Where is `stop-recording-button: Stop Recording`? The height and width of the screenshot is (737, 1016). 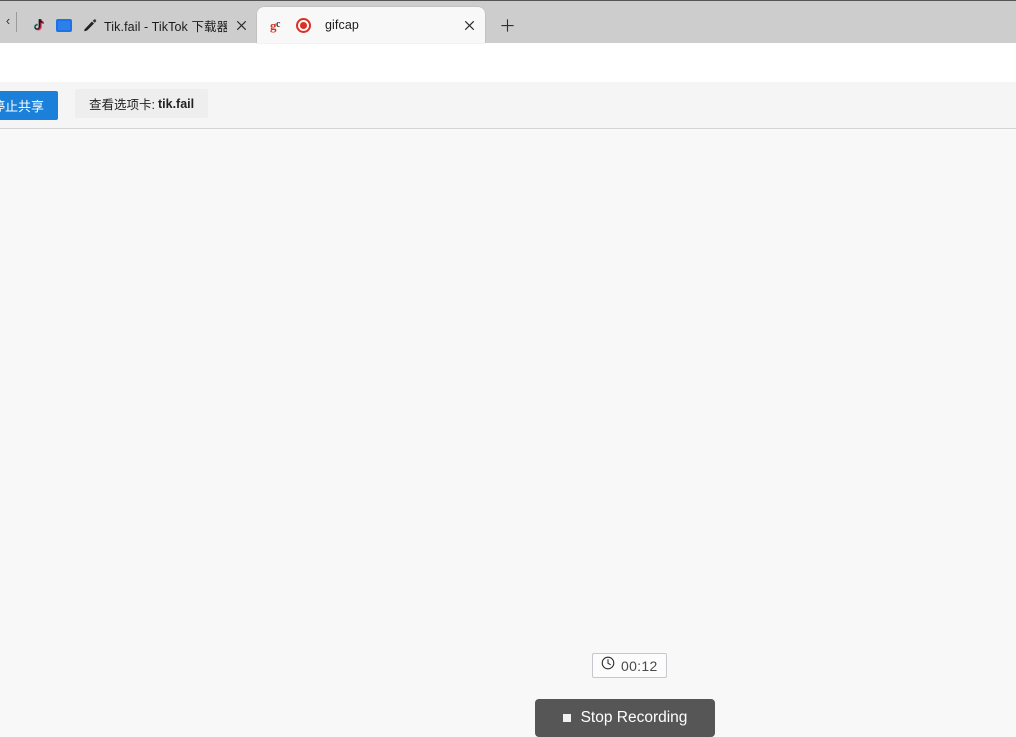
stop-recording-button: Stop Recording is located at coordinates (625, 718).